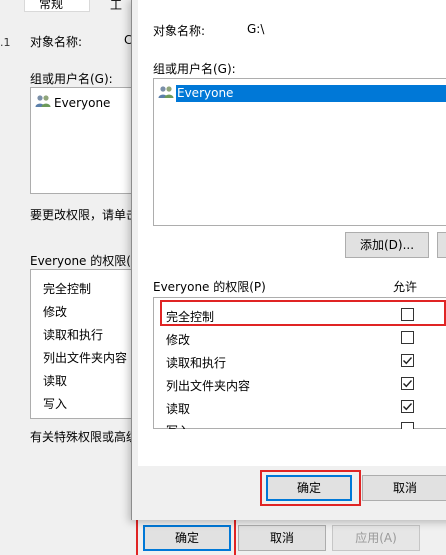 The width and height of the screenshot is (446, 555). Describe the element at coordinates (256, 29) in the screenshot. I see `fg-object-name-value: G:\` at that location.